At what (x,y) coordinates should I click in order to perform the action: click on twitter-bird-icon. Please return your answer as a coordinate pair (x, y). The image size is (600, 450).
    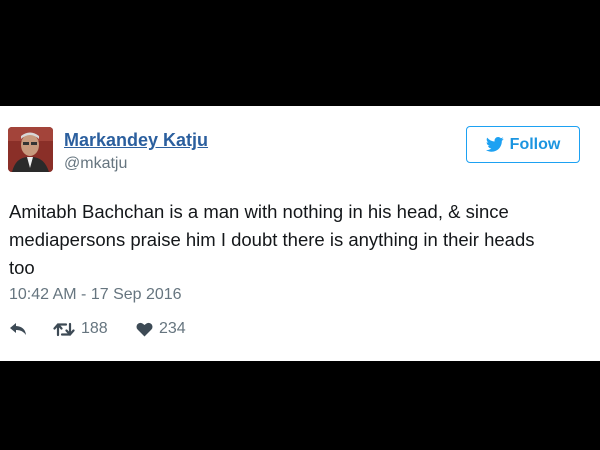
    Looking at the image, I should click on (494, 144).